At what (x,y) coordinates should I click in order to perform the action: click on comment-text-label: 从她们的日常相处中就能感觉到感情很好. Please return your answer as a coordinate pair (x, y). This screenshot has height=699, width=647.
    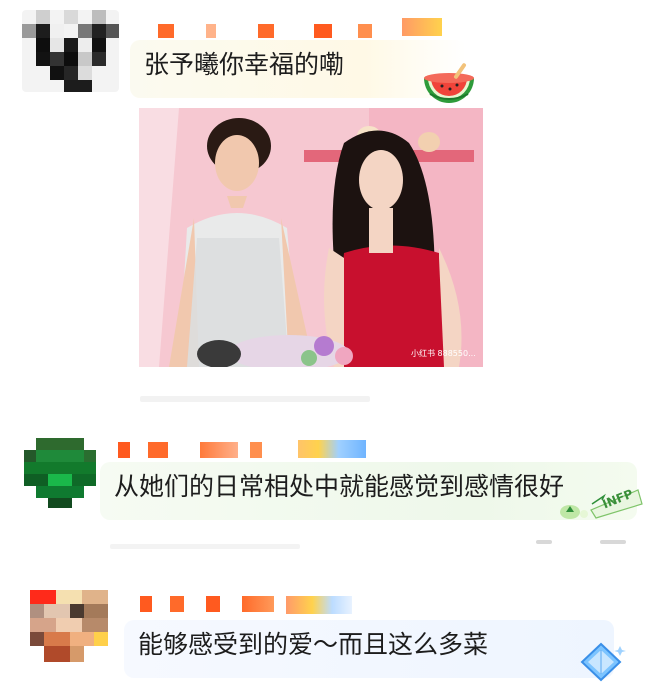
    Looking at the image, I should click on (339, 486).